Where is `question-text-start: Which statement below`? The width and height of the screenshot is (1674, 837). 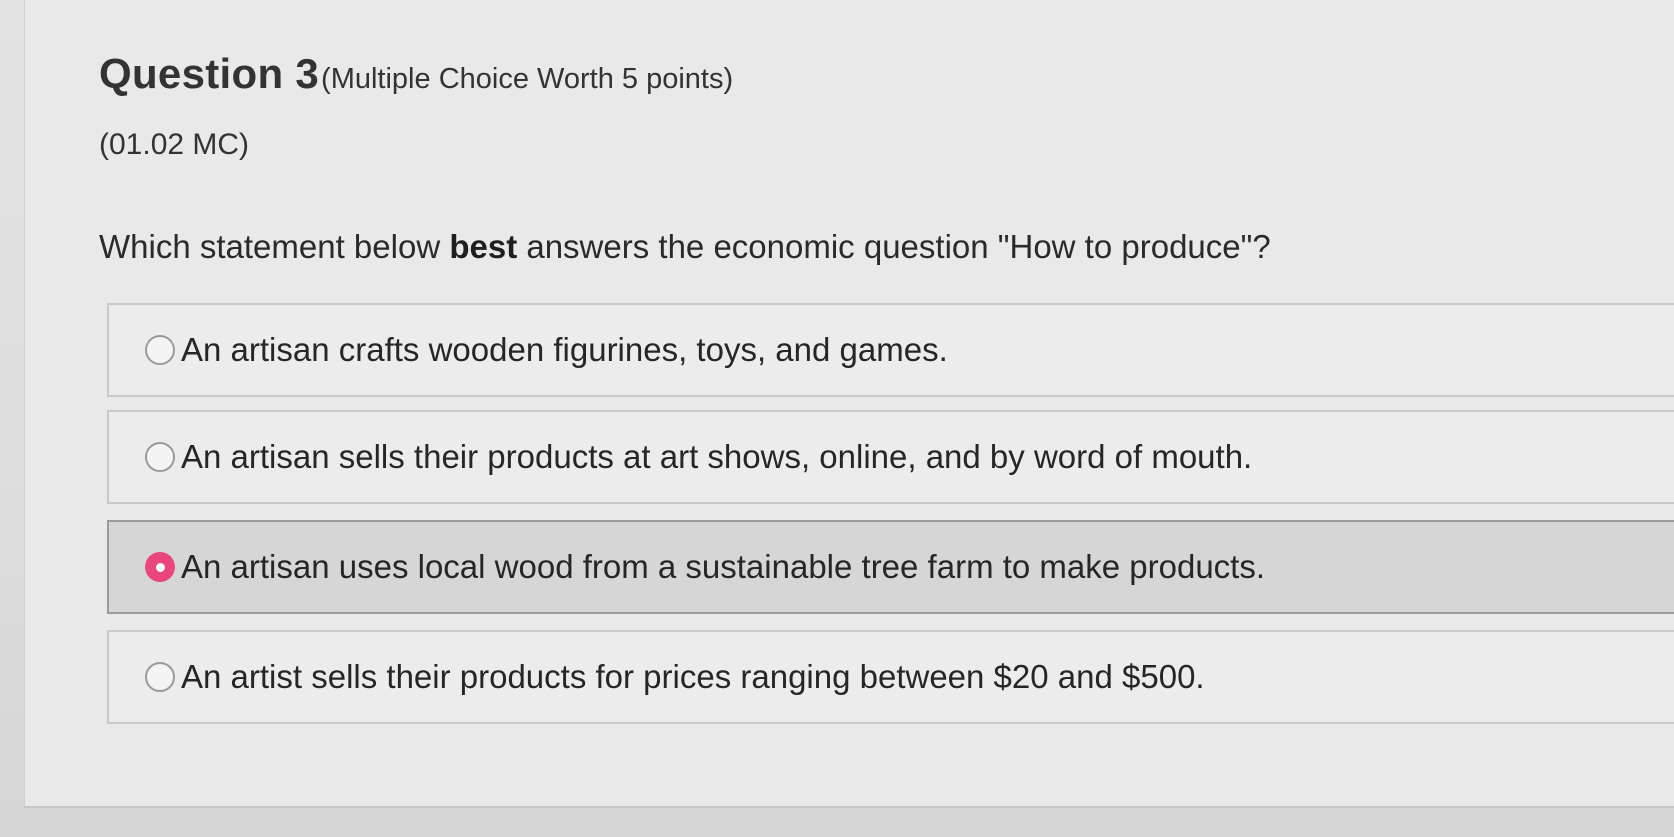 question-text-start: Which statement below is located at coordinates (274, 246).